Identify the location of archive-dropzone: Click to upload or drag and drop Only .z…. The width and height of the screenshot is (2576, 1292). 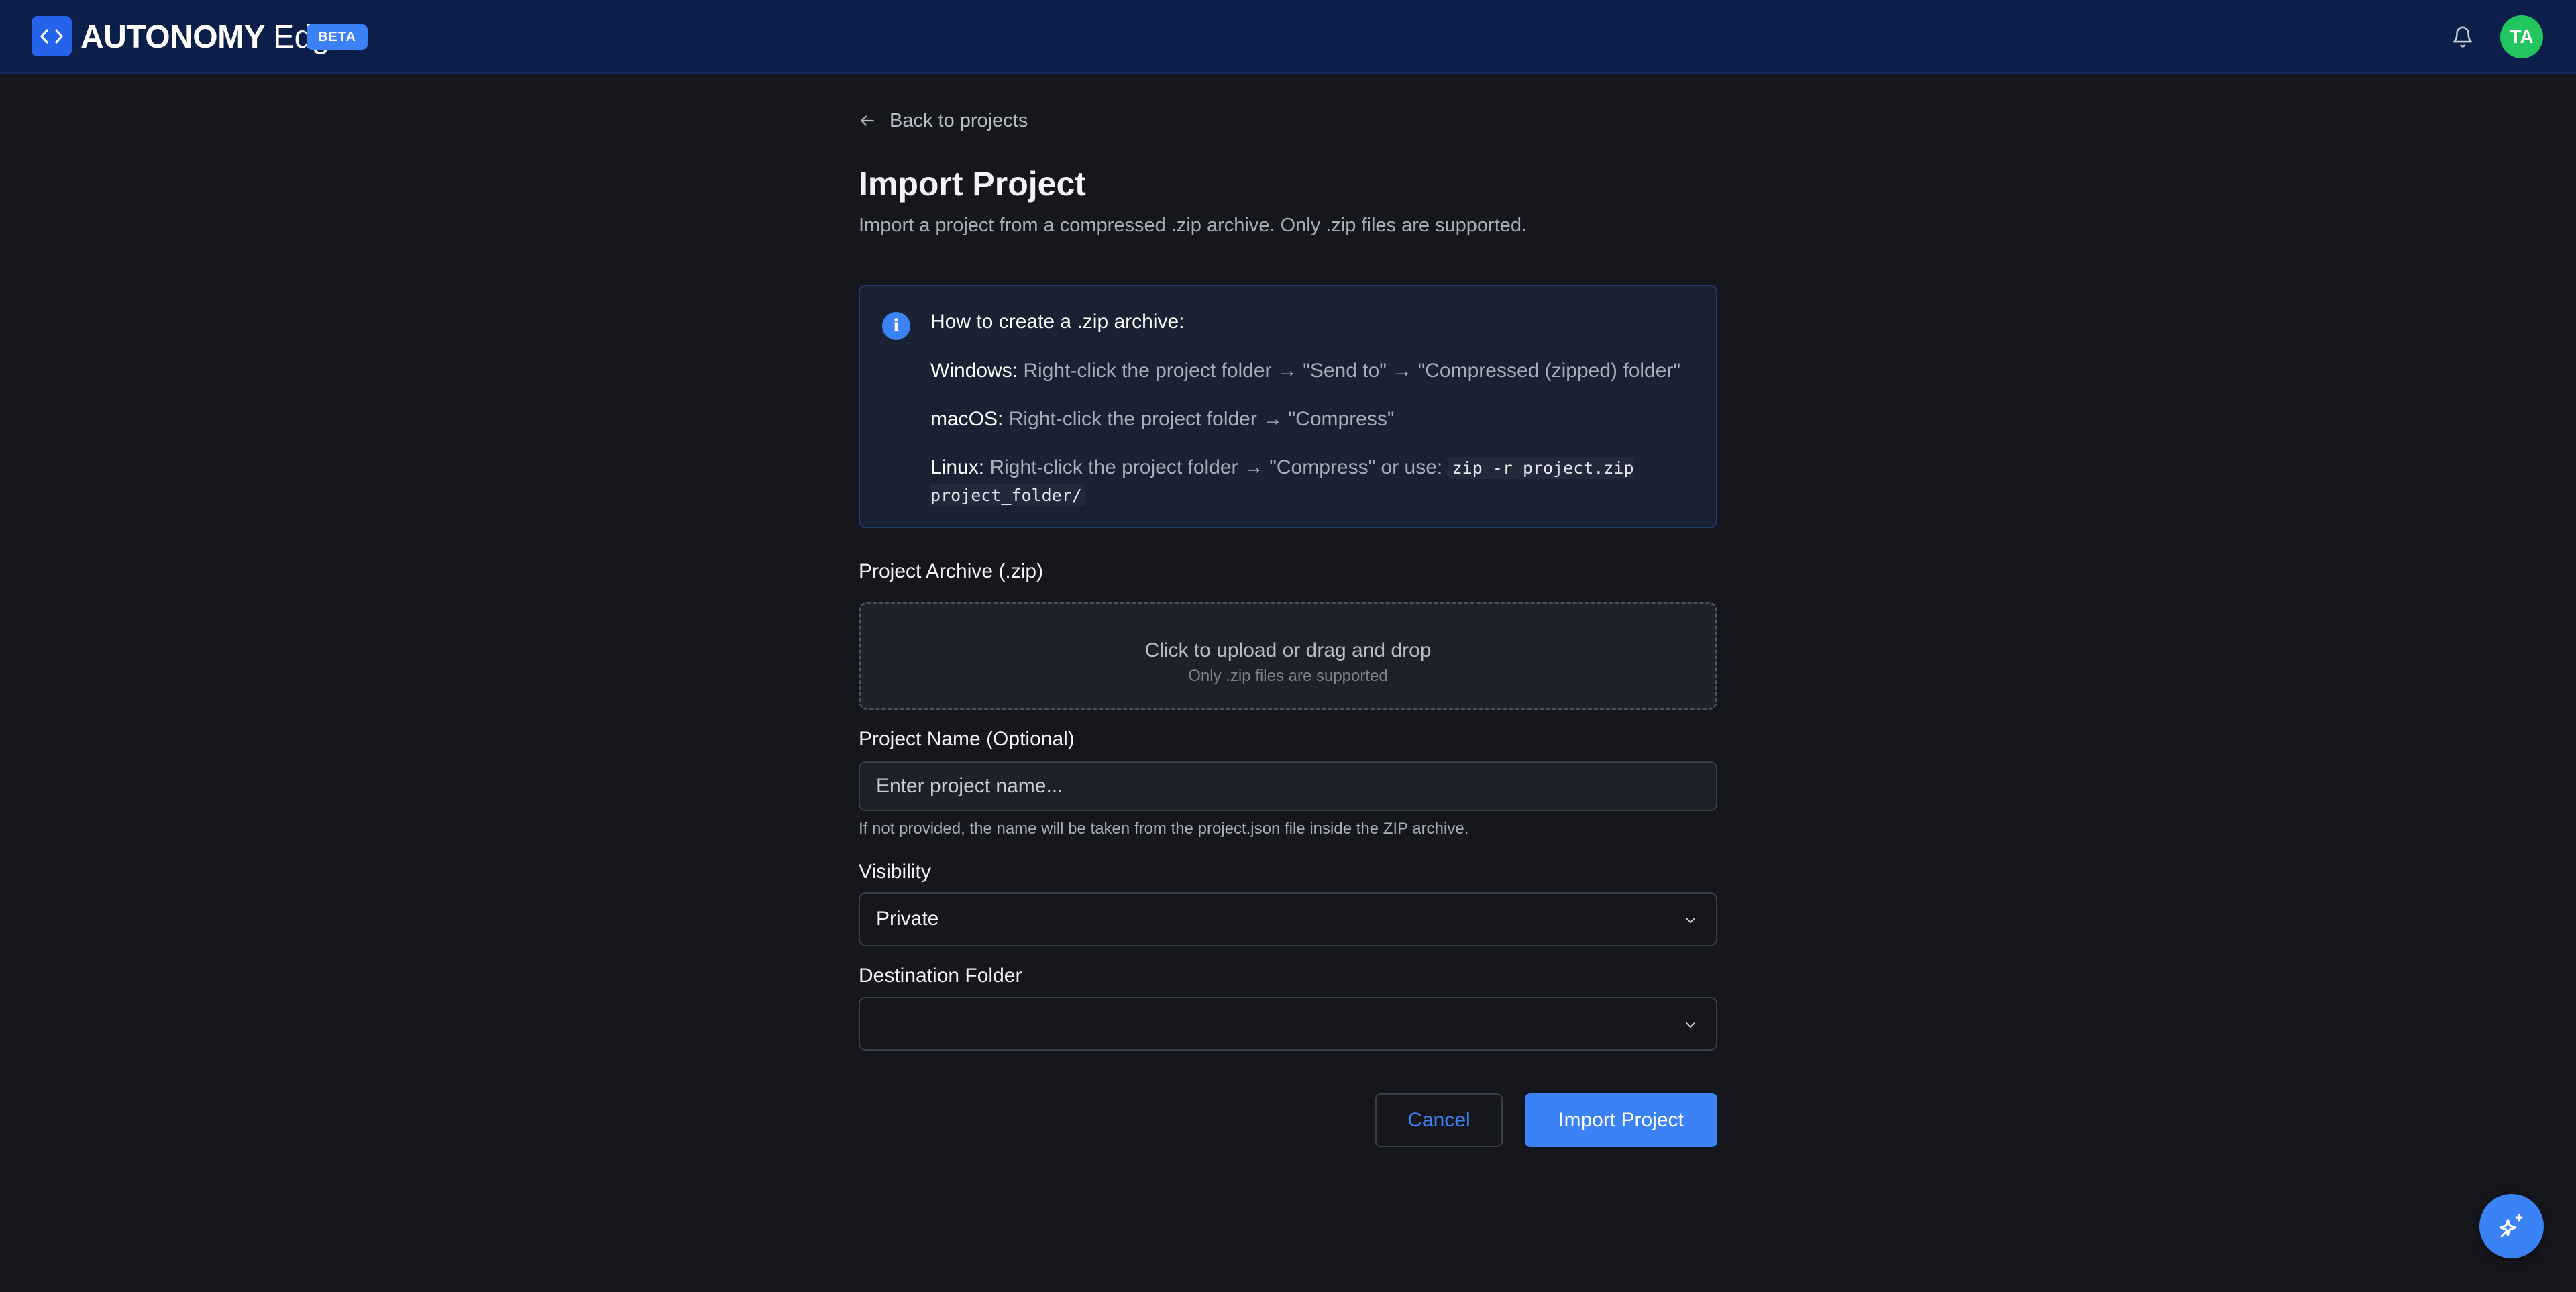
(1288, 656).